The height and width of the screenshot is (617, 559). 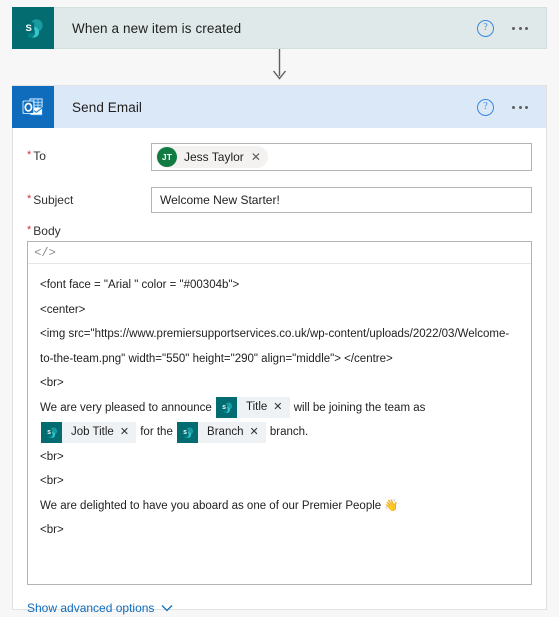 I want to click on token-label: Job Title, so click(x=92, y=431).